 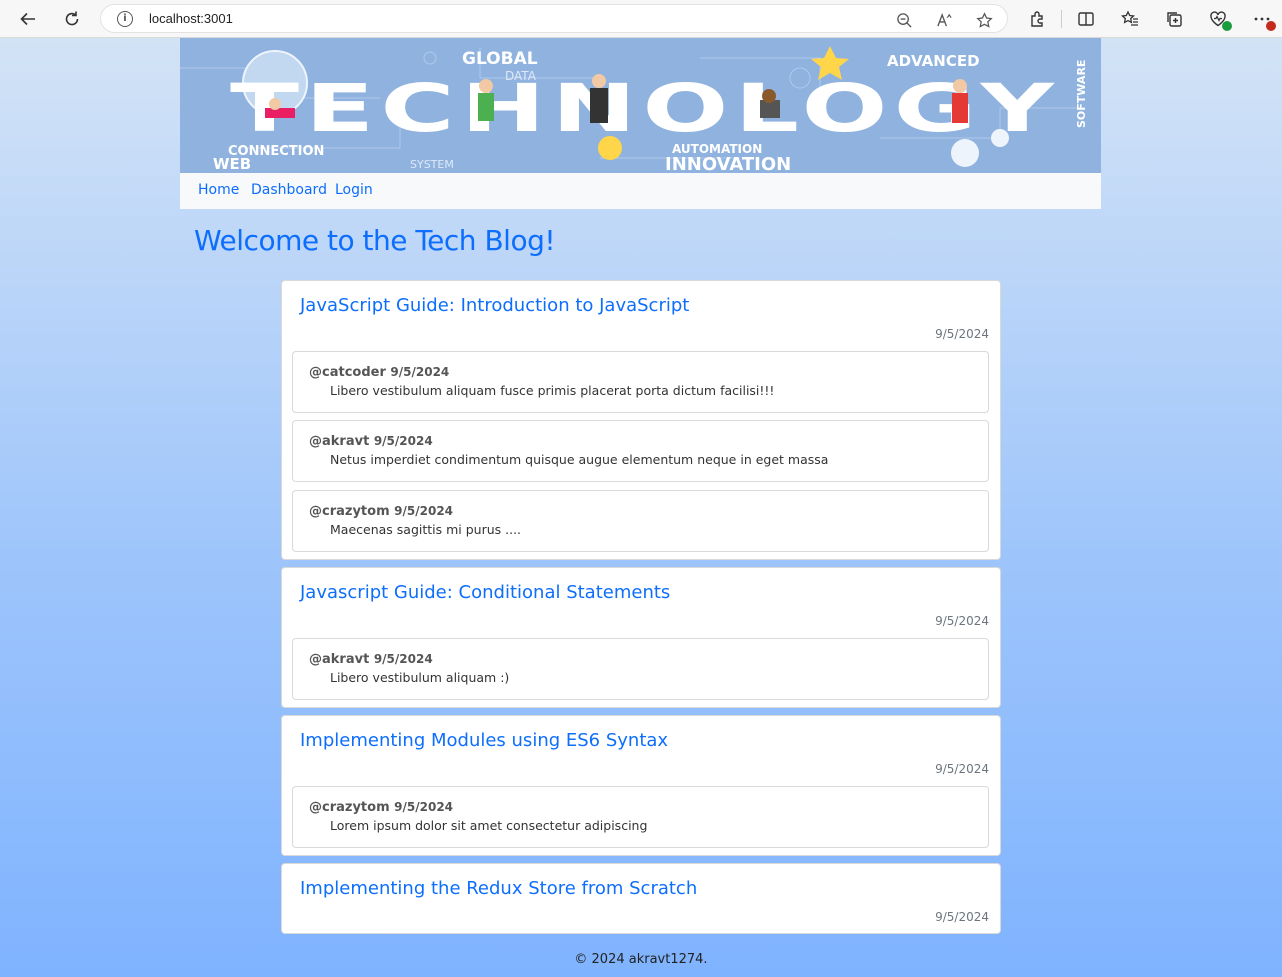 What do you see at coordinates (904, 20) in the screenshot?
I see `zoom-out-icon` at bounding box center [904, 20].